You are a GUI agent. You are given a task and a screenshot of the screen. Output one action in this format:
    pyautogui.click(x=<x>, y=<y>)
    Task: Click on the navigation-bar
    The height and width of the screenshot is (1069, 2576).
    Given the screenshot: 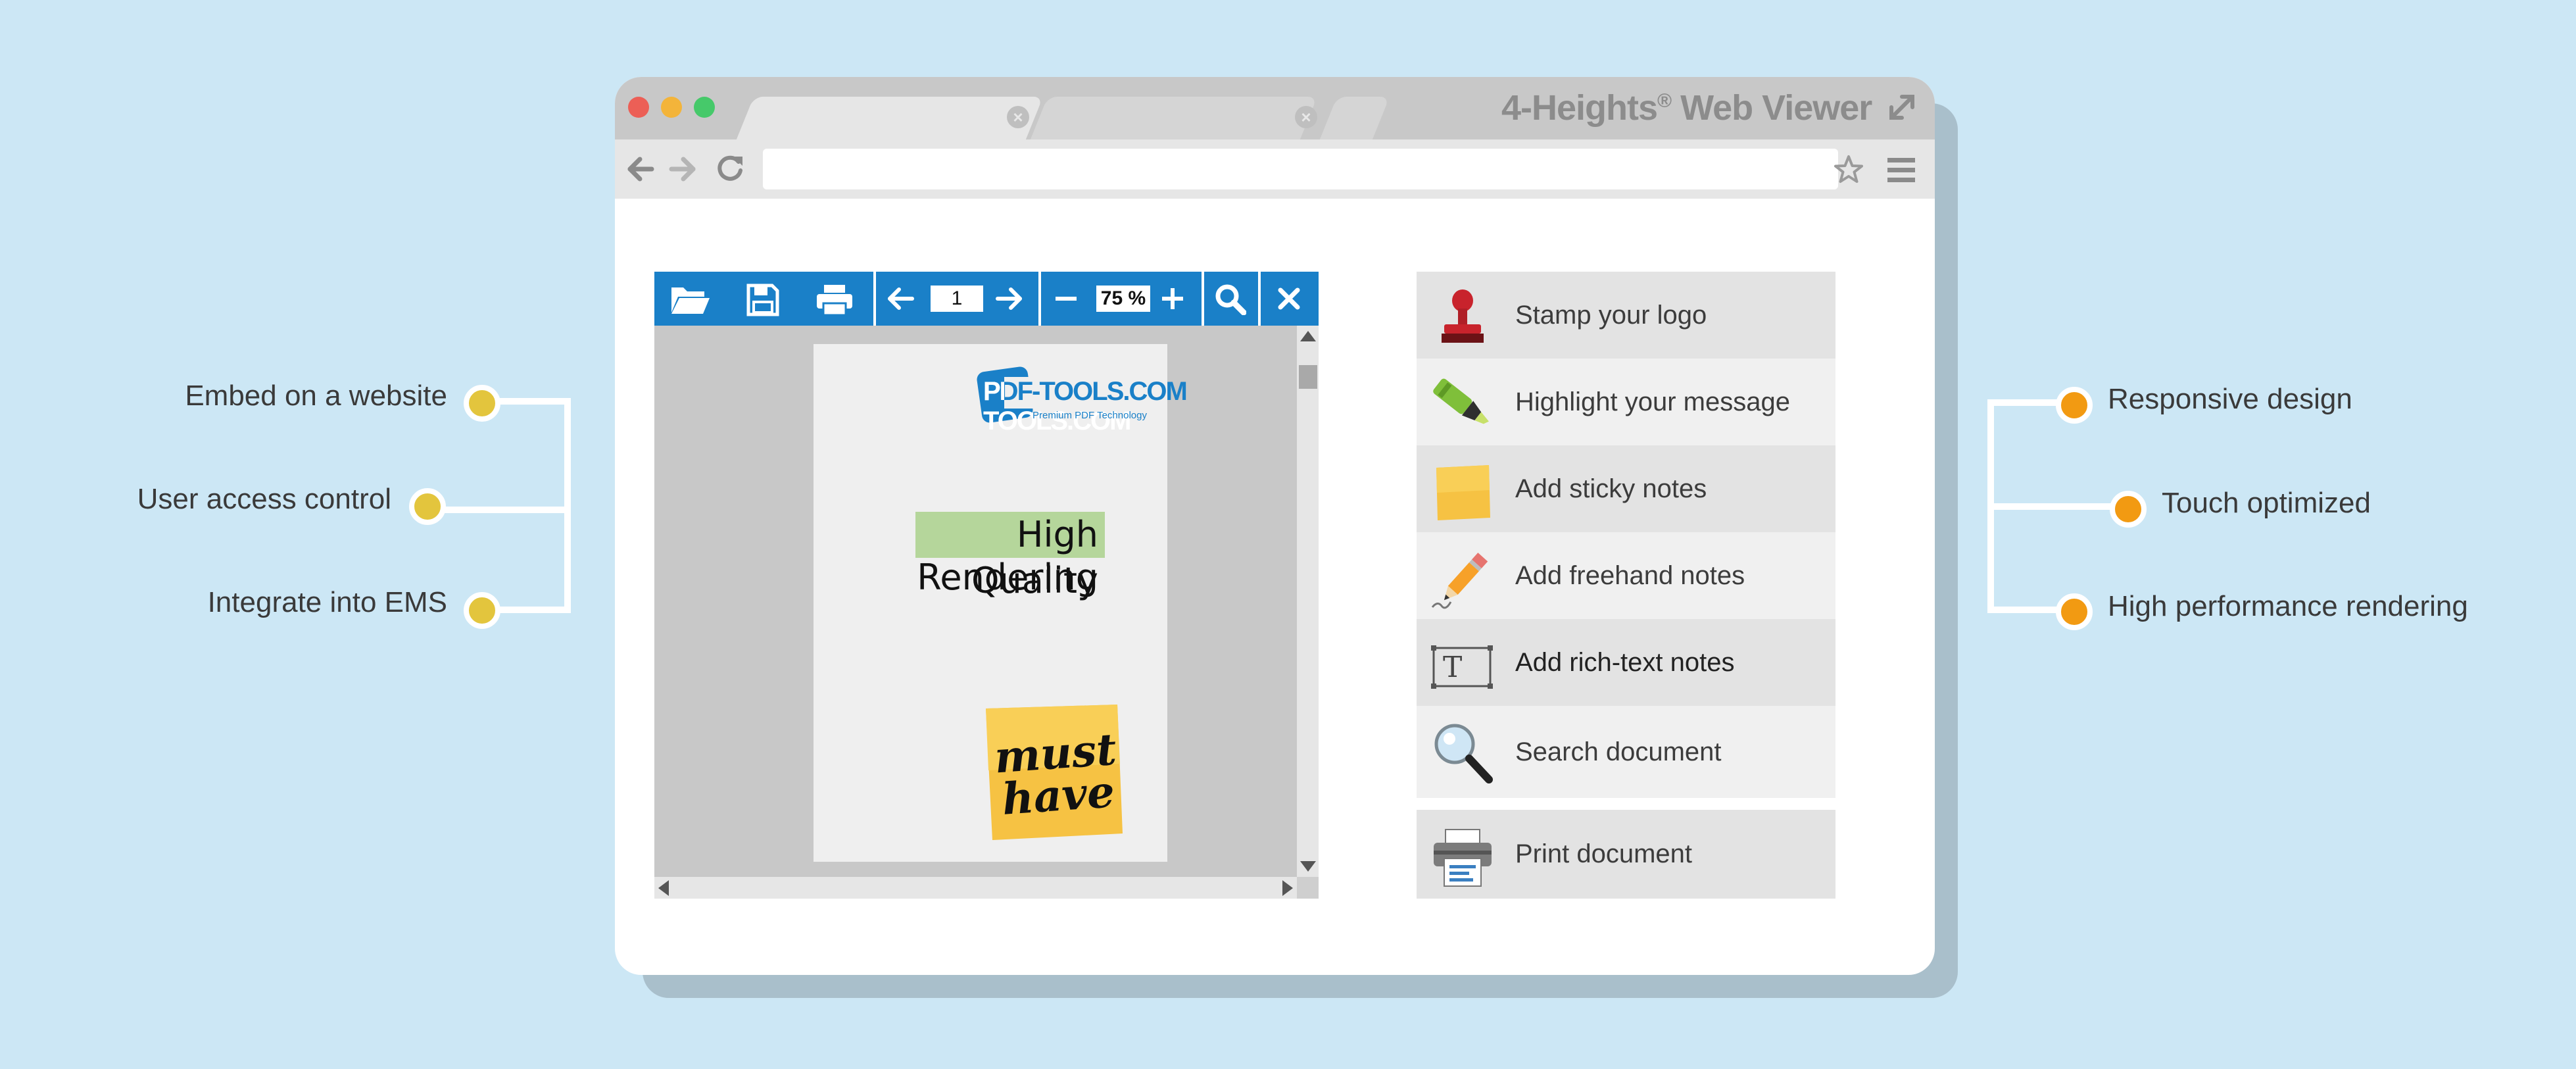 What is the action you would take?
    pyautogui.click(x=1275, y=169)
    